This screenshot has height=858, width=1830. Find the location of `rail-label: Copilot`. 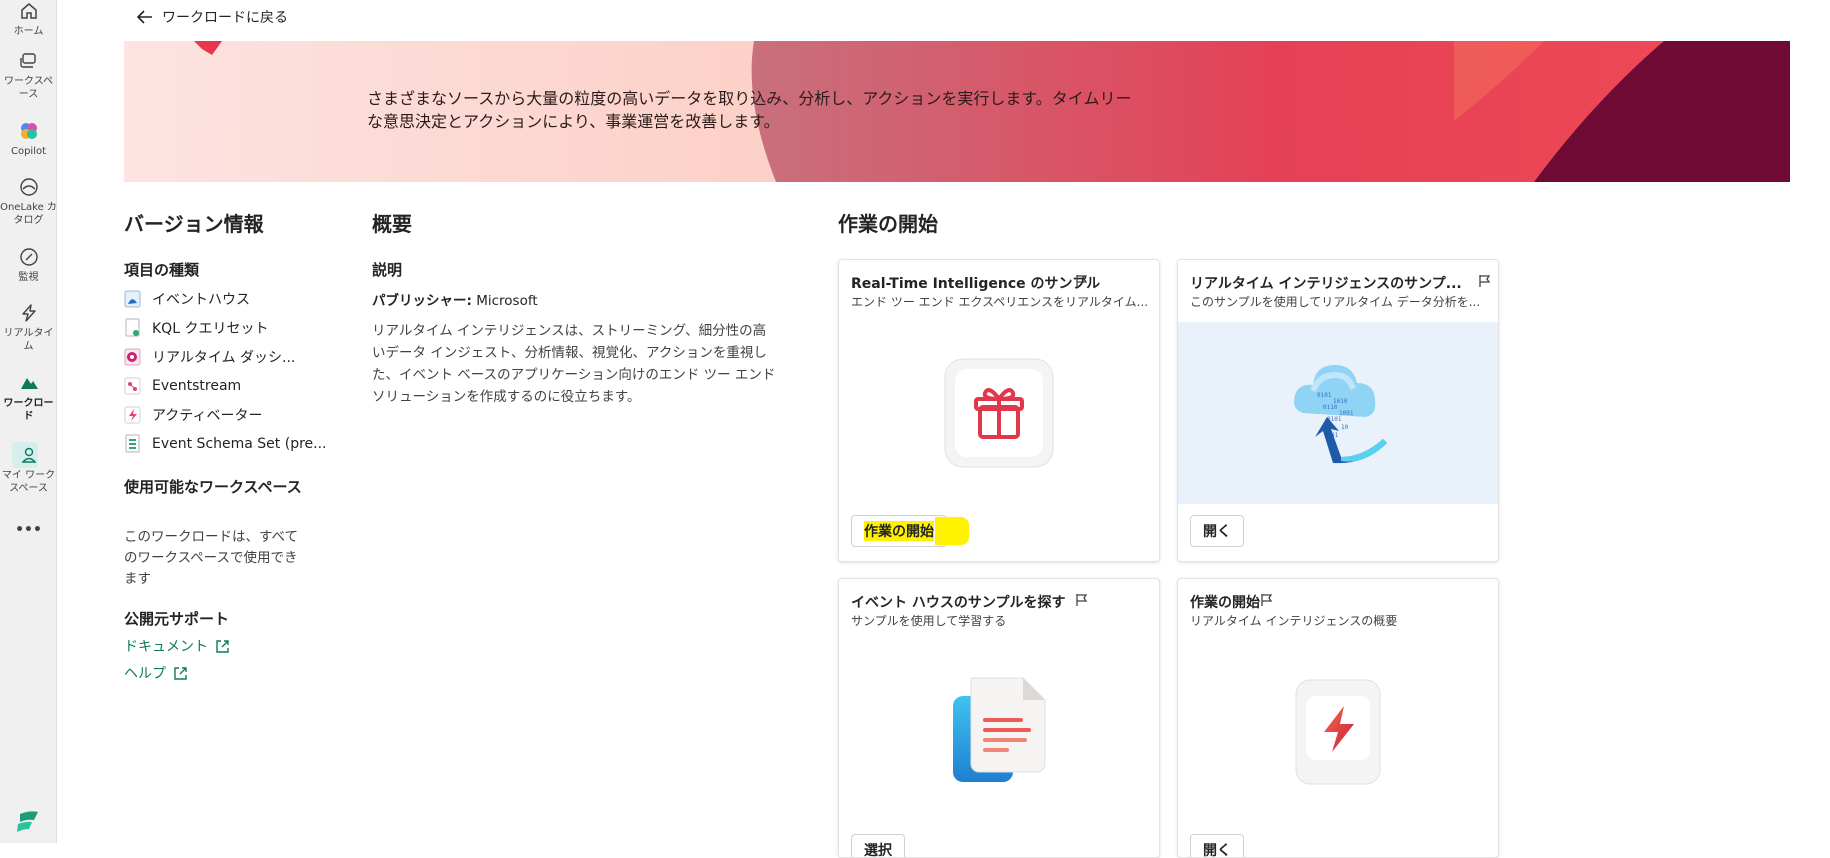

rail-label: Copilot is located at coordinates (28, 151).